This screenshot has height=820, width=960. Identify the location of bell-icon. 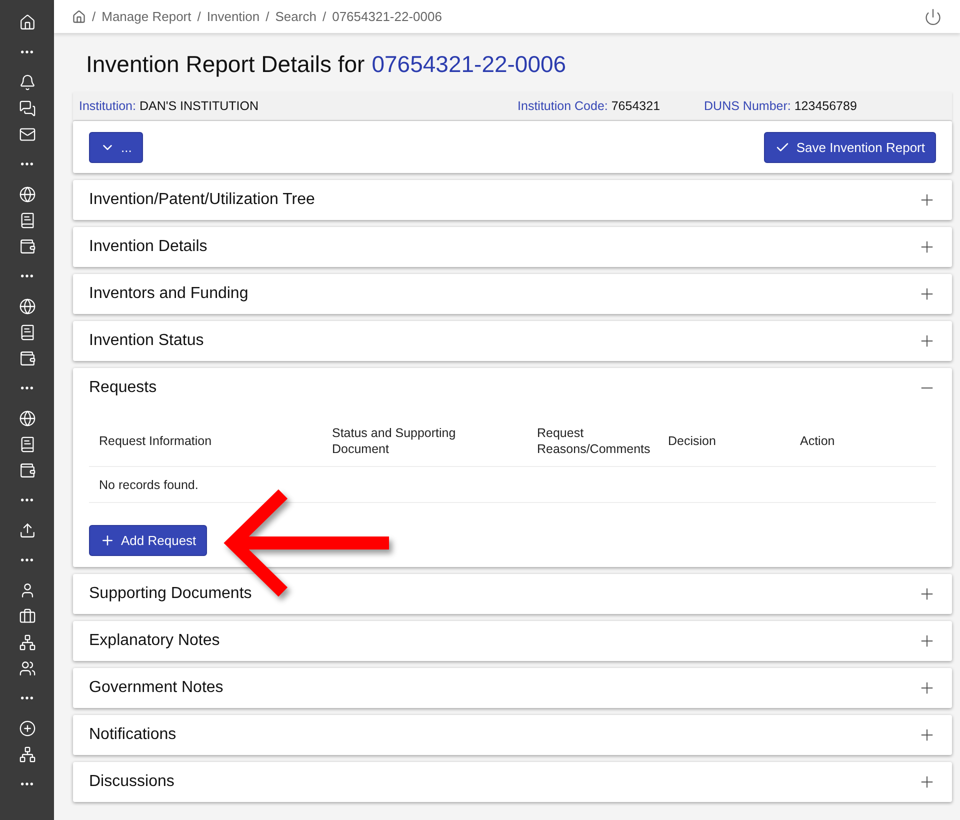
(27, 82).